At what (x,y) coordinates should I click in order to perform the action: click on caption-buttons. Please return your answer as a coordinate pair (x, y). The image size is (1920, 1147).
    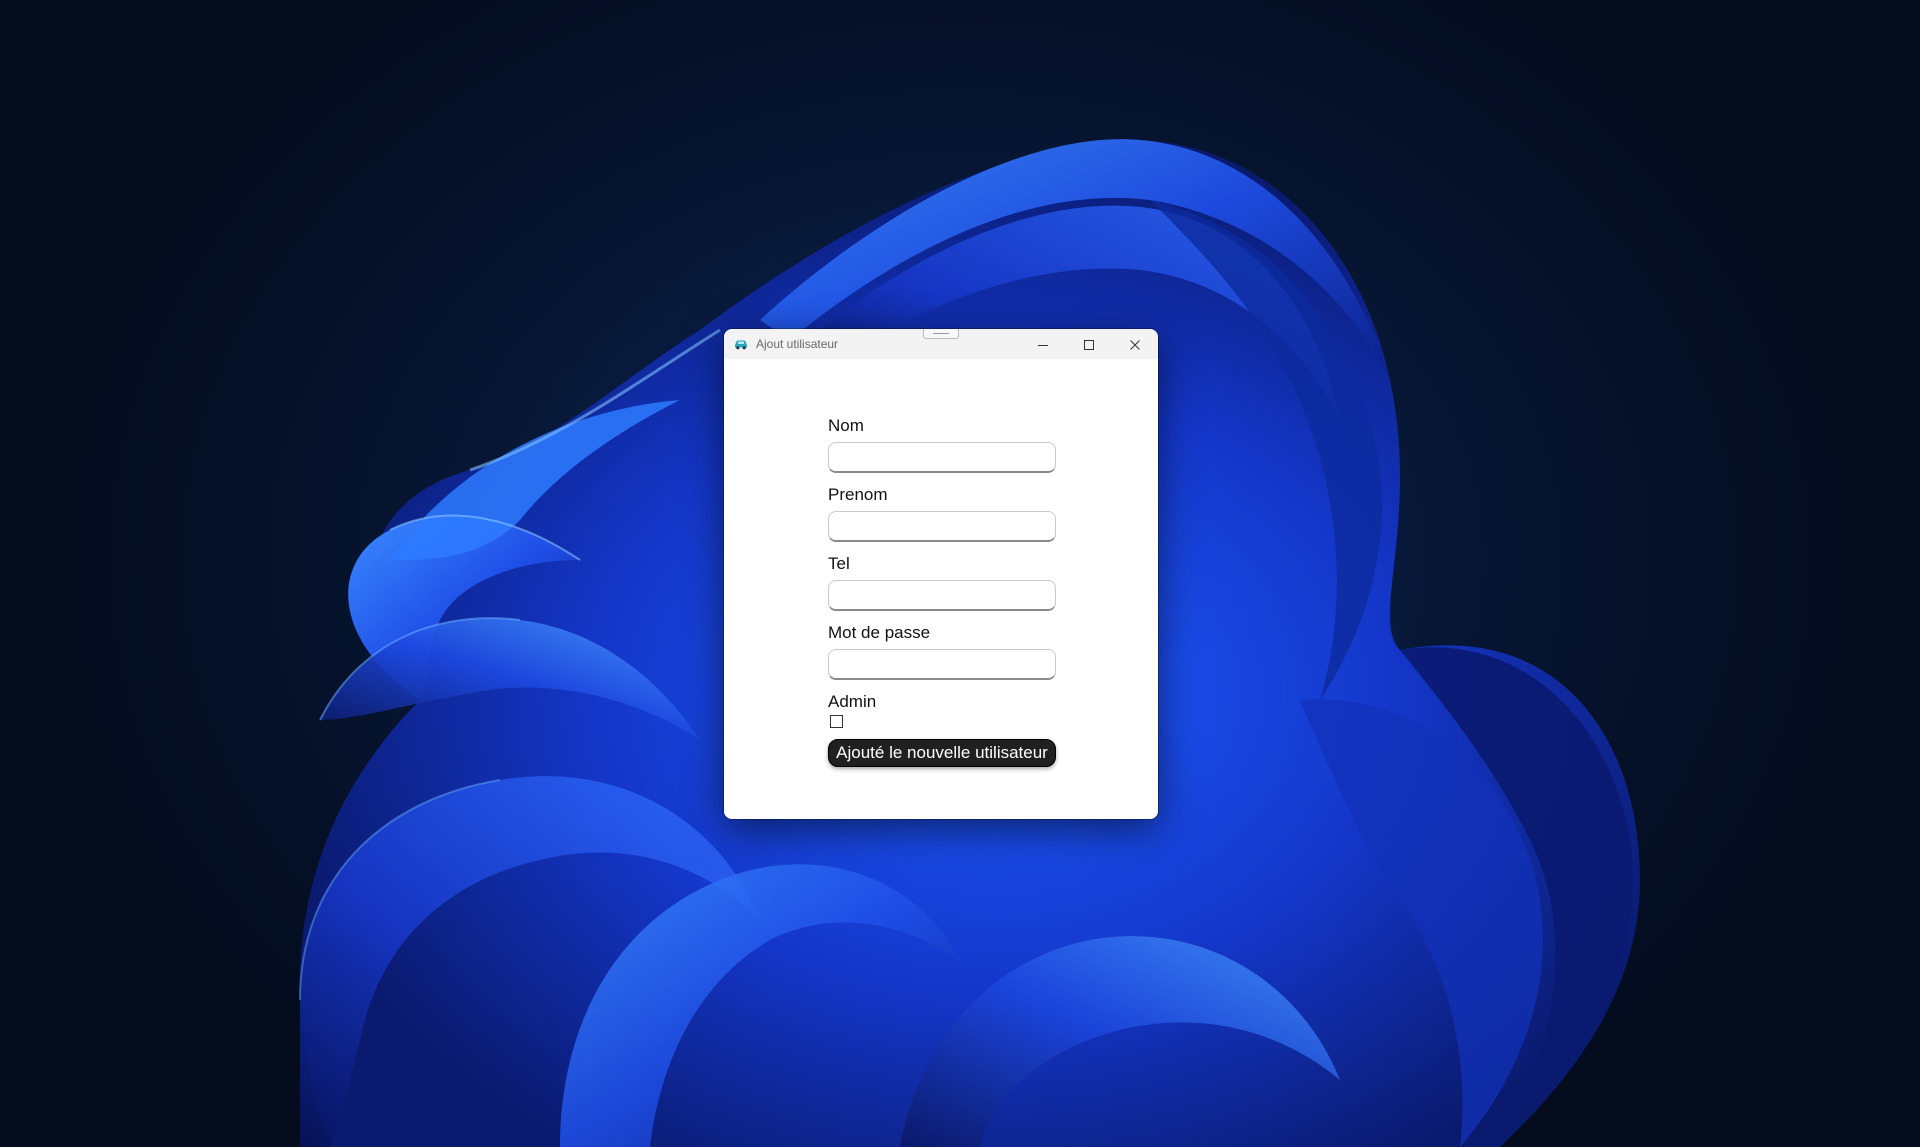
    Looking at the image, I should click on (1089, 344).